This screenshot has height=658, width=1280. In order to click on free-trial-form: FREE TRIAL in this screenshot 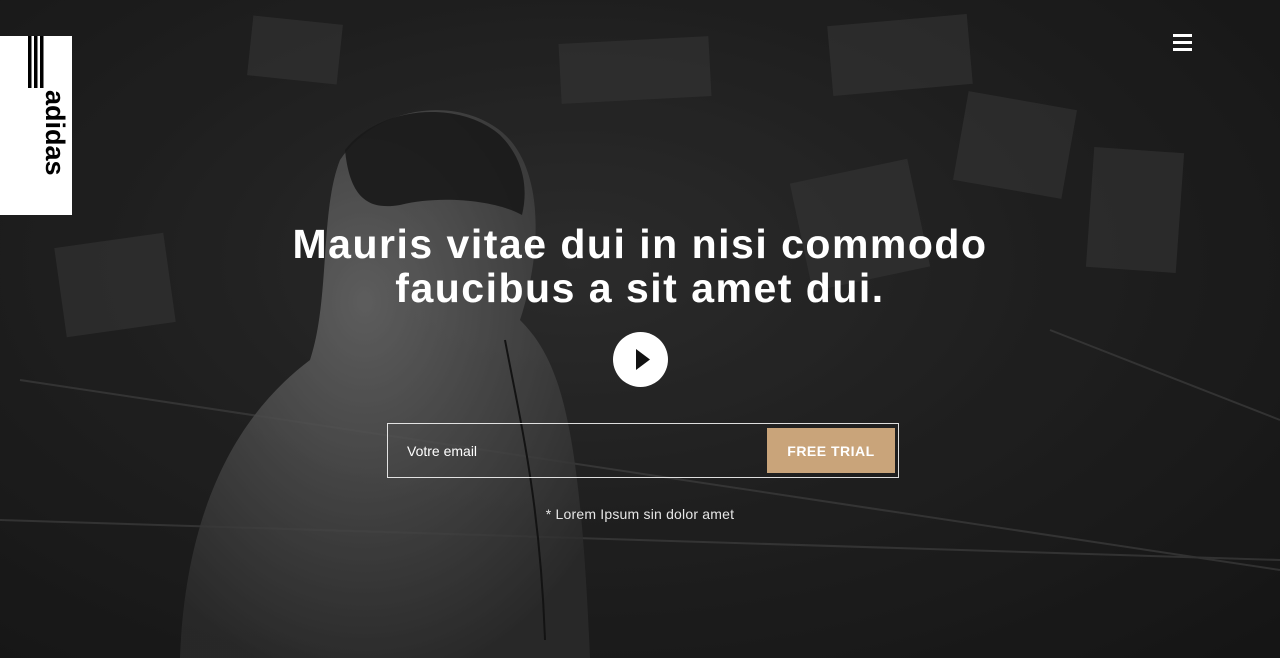, I will do `click(643, 450)`.